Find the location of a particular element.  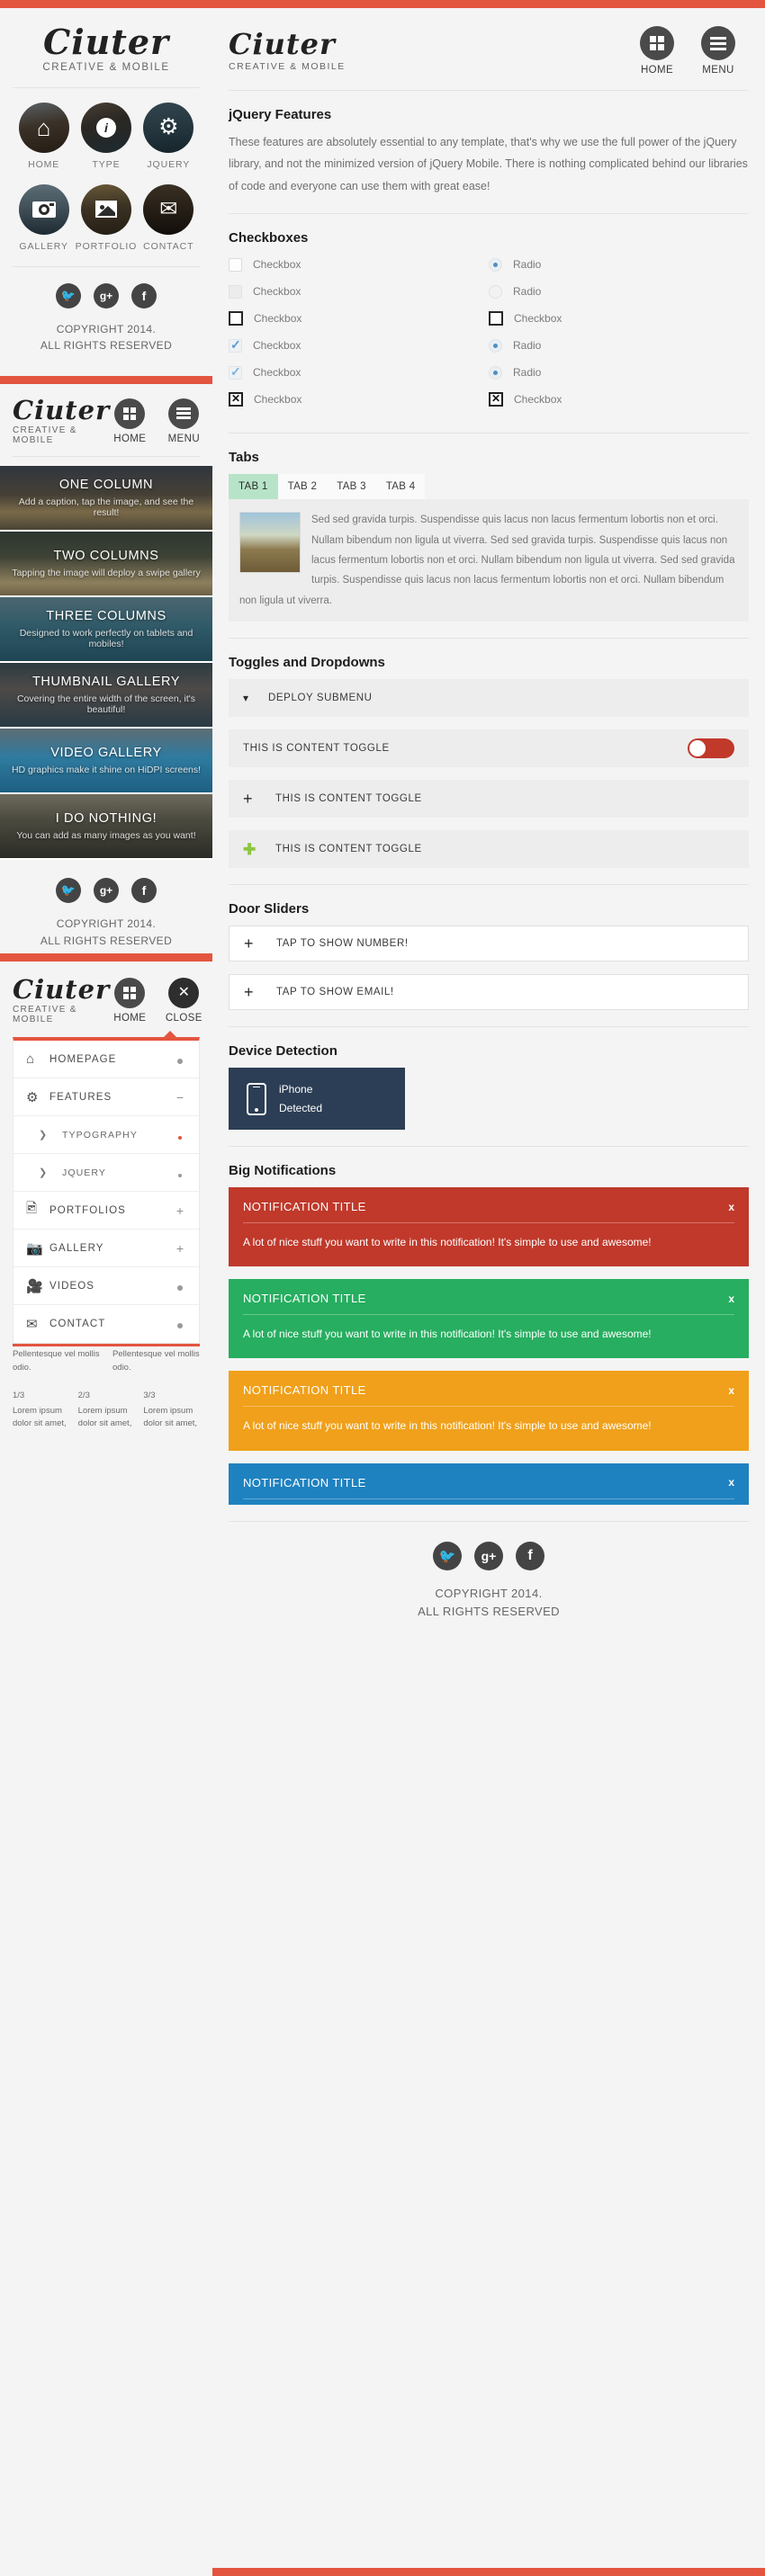

menu-item-contact: ✉ CONTACT is located at coordinates (107, 1324).